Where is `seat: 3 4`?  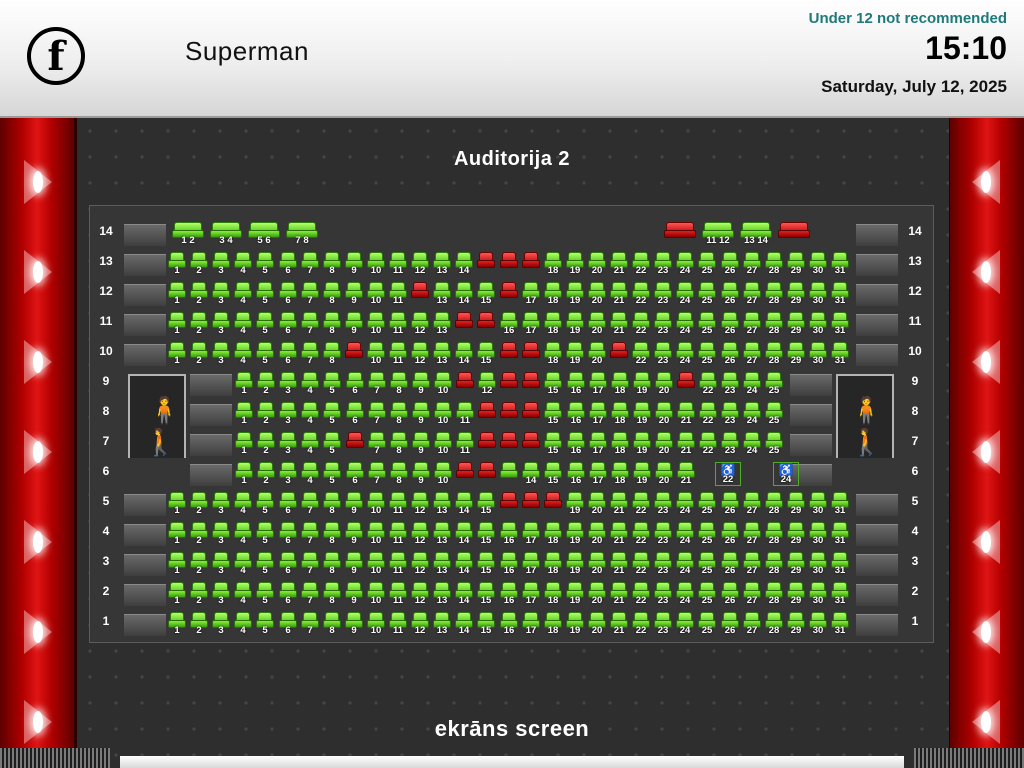 seat: 3 4 is located at coordinates (226, 234).